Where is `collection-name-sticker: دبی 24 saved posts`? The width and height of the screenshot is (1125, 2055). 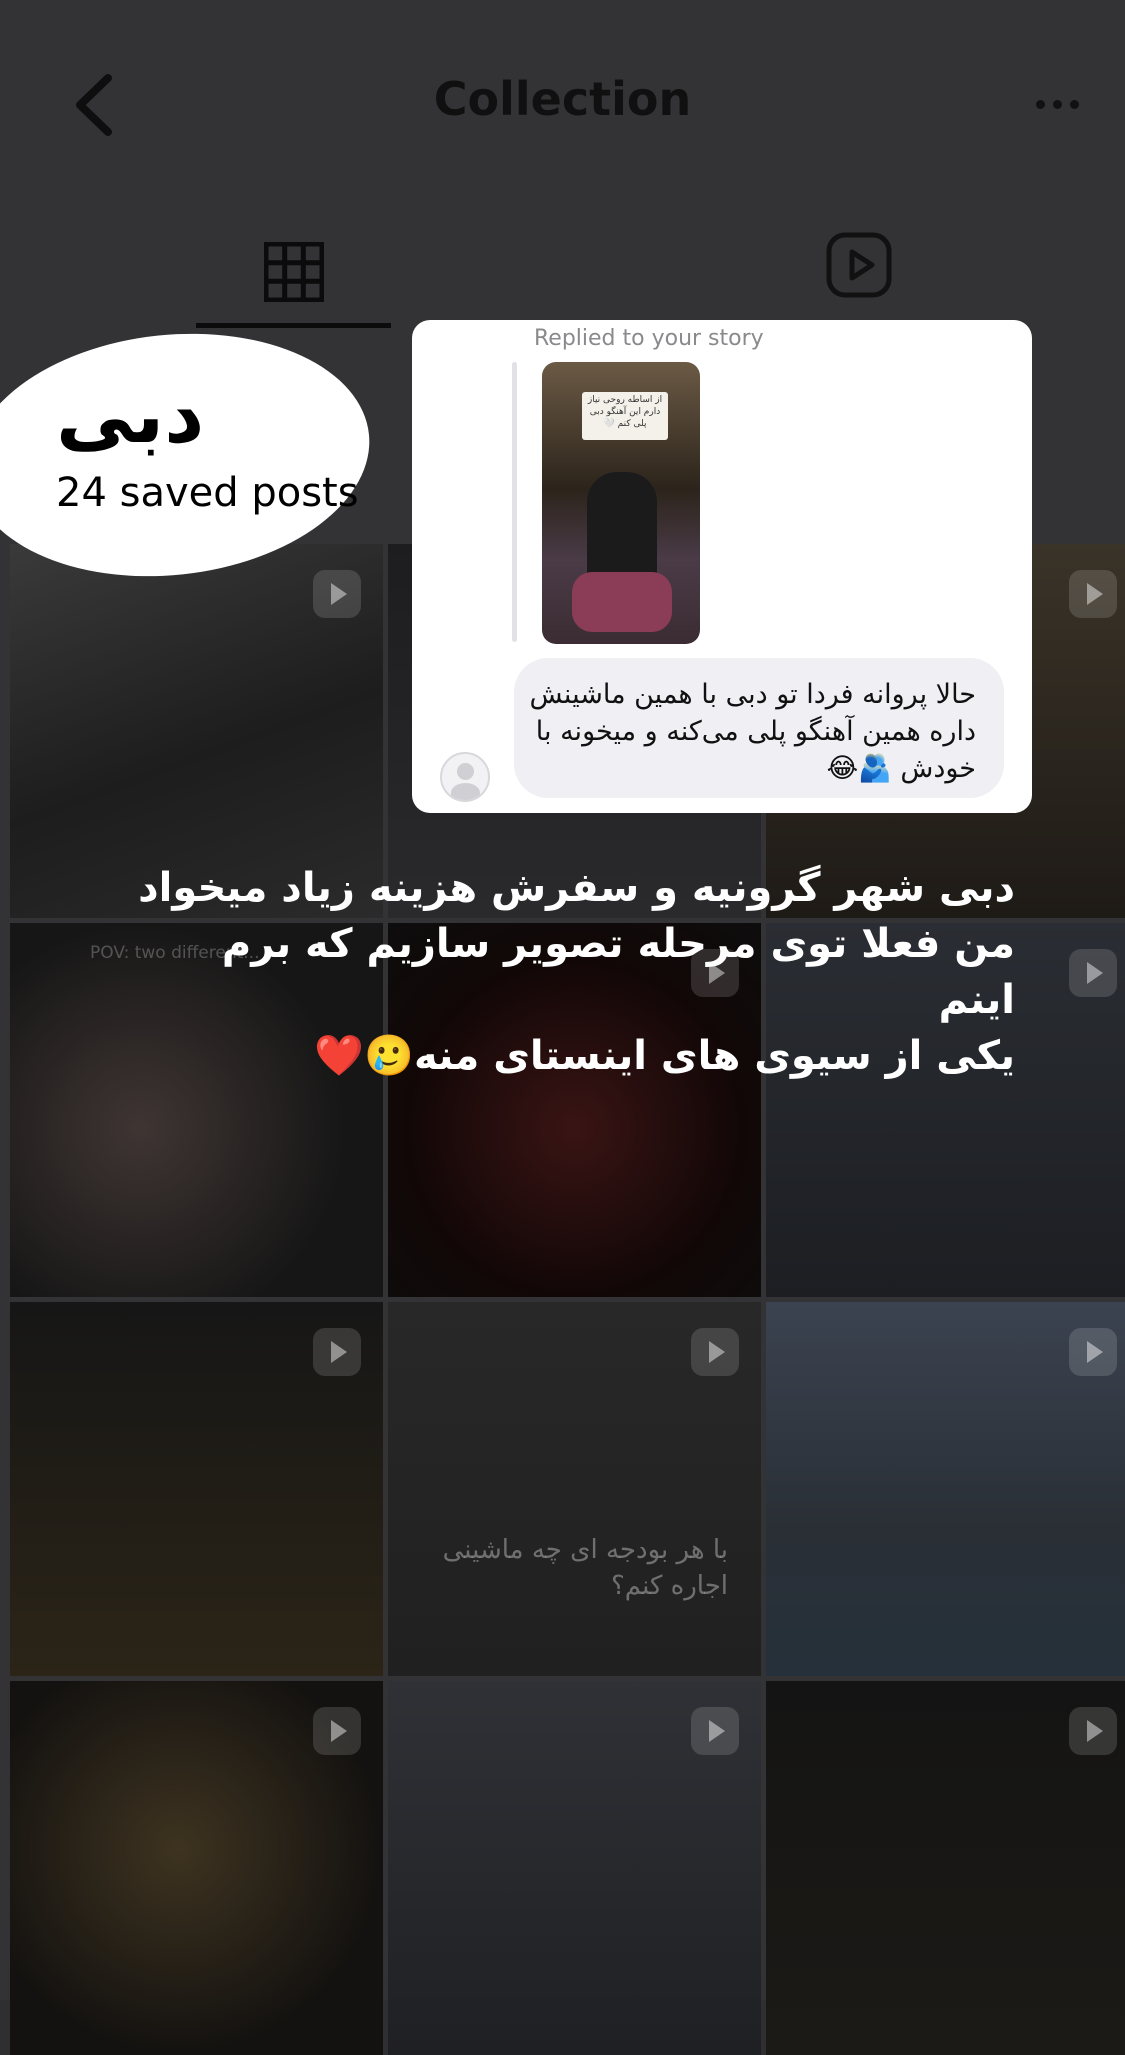
collection-name-sticker: دبی 24 saved posts is located at coordinates (191, 455).